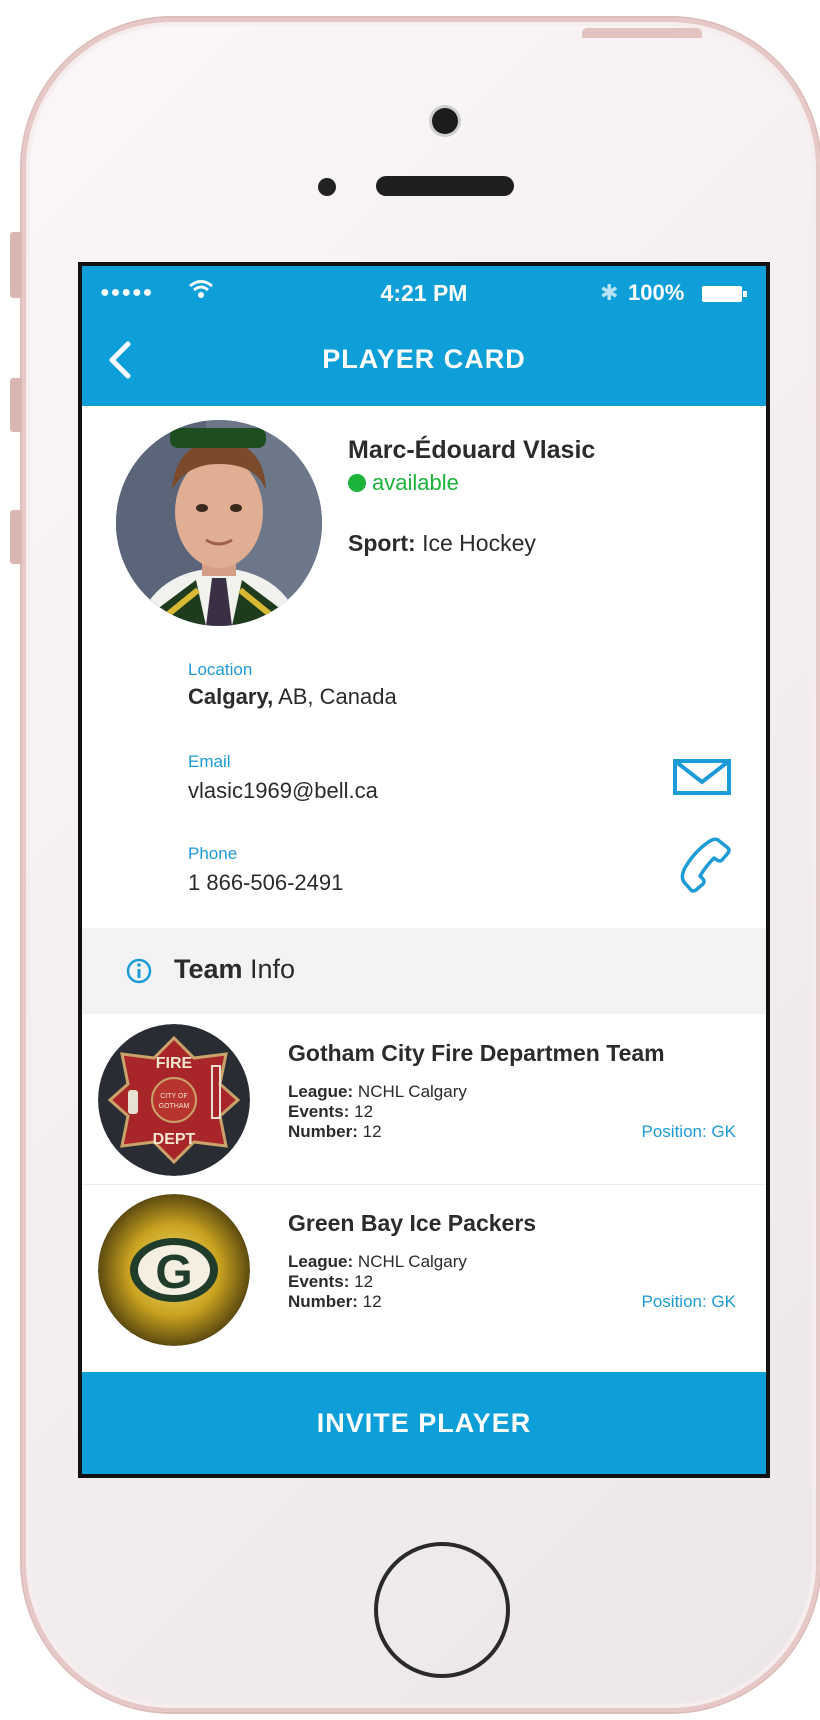  Describe the element at coordinates (269, 969) in the screenshot. I see `team-info-rest: Info` at that location.